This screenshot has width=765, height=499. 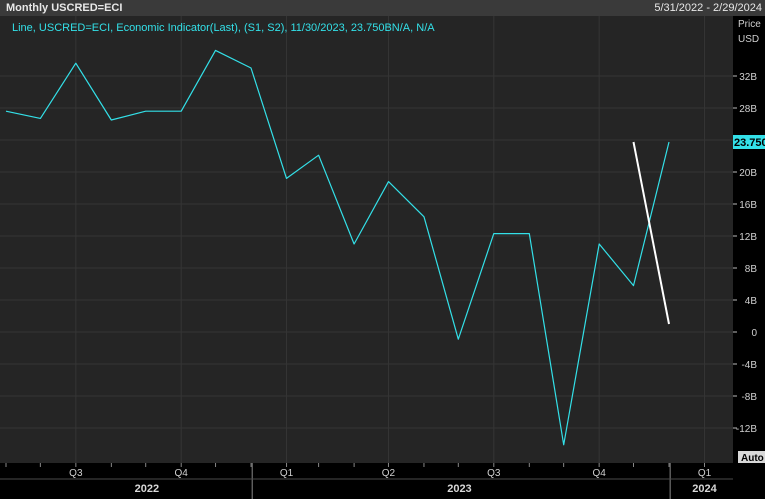 What do you see at coordinates (748, 205) in the screenshot?
I see `y-tick-label: 16B` at bounding box center [748, 205].